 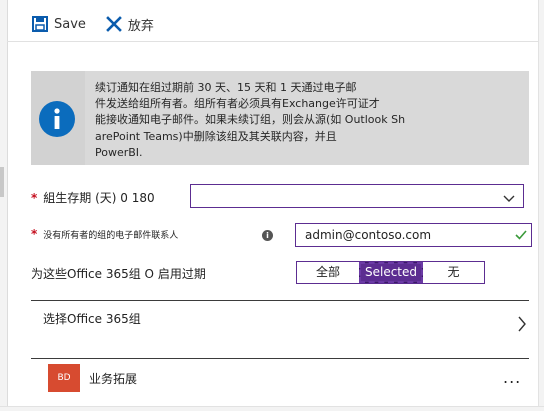 I want to click on banner-icon-area, so click(x=58, y=118).